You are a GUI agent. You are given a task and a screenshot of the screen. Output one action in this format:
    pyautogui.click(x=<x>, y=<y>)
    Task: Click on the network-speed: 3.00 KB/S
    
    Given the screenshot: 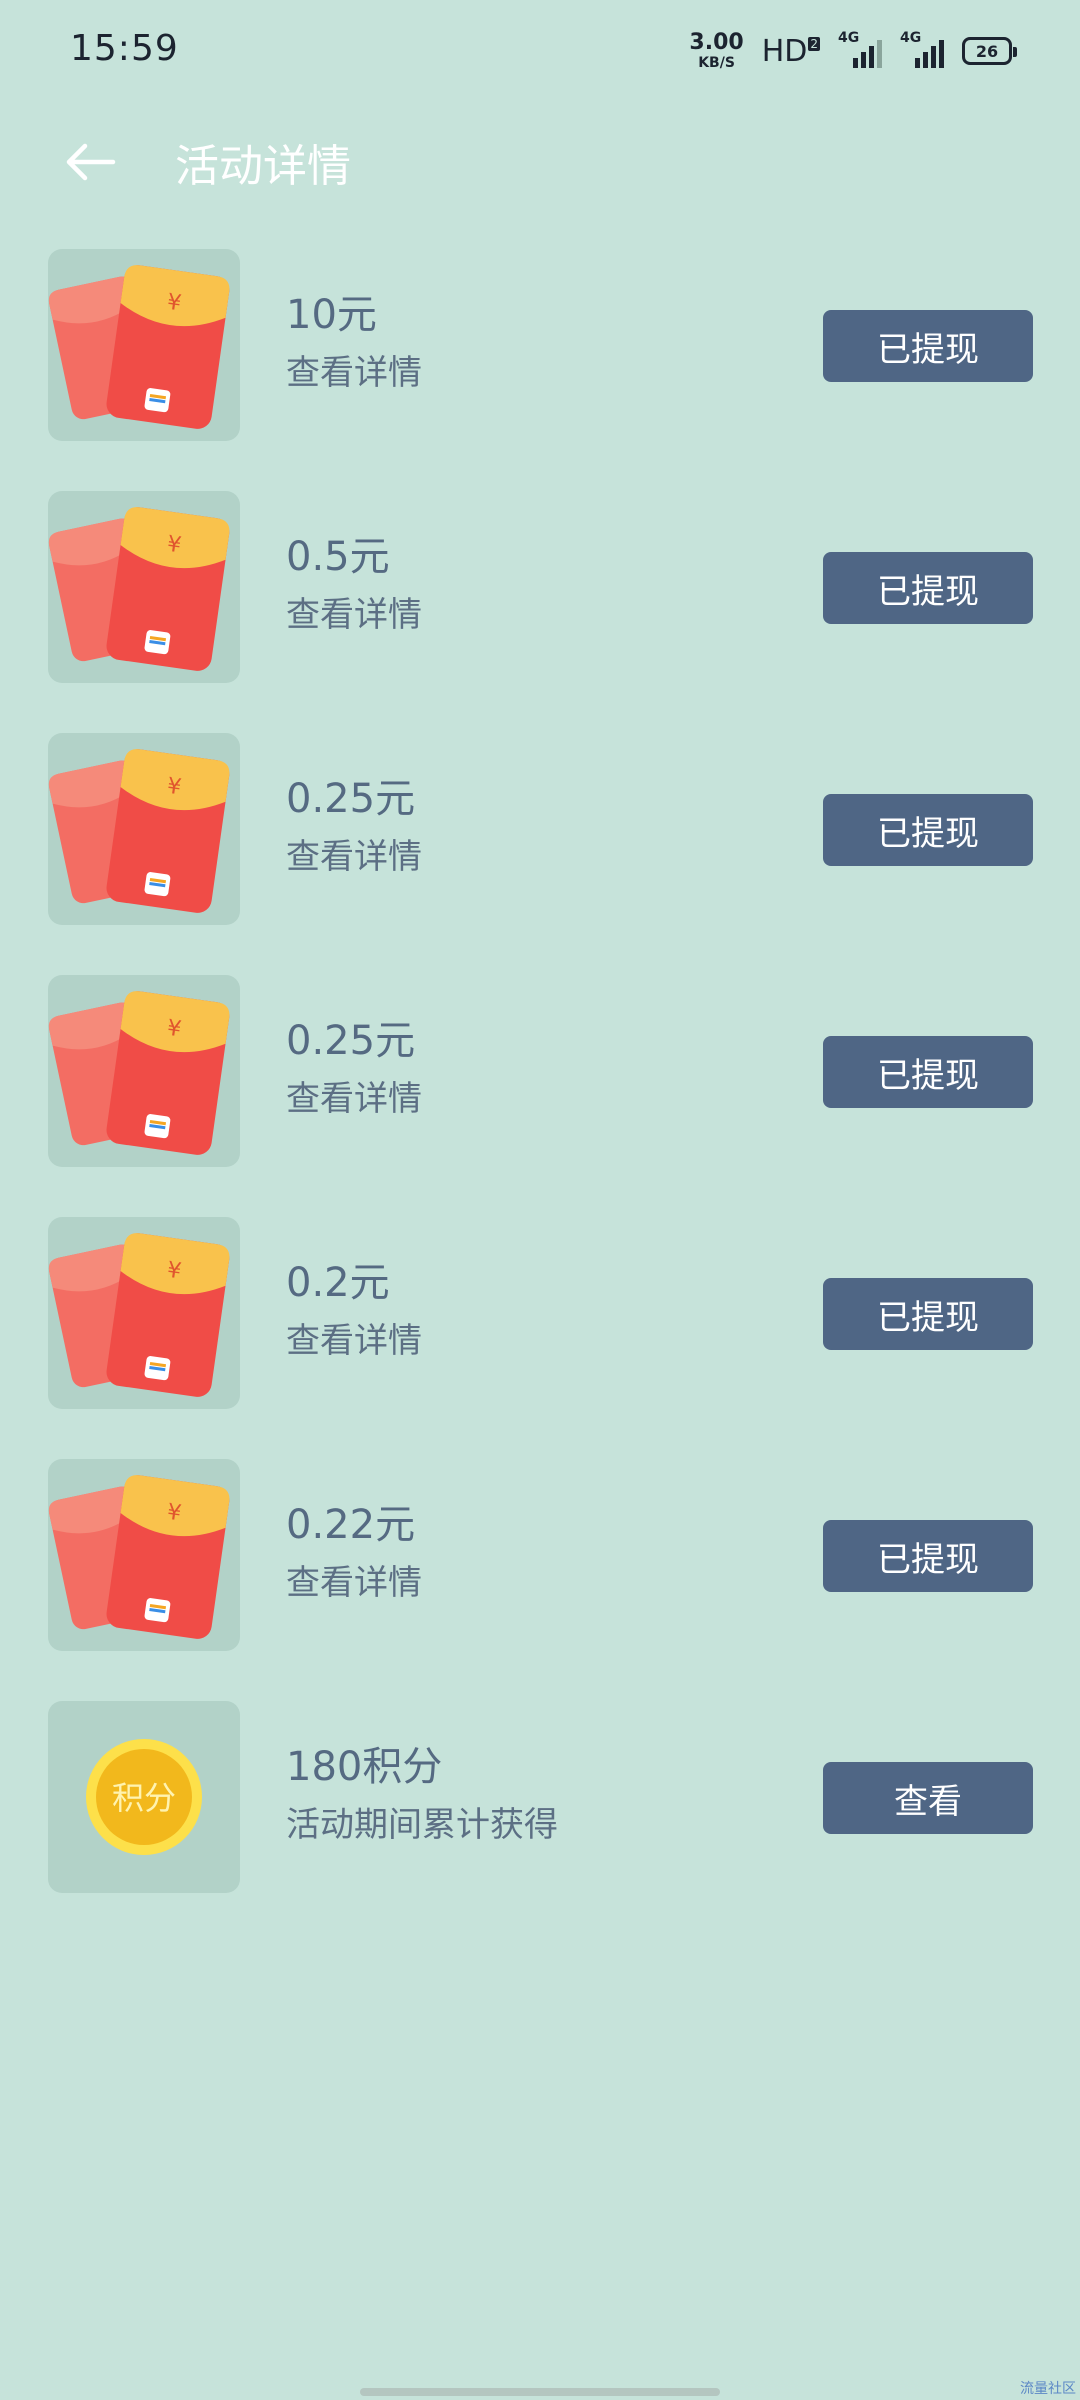 What is the action you would take?
    pyautogui.click(x=716, y=50)
    